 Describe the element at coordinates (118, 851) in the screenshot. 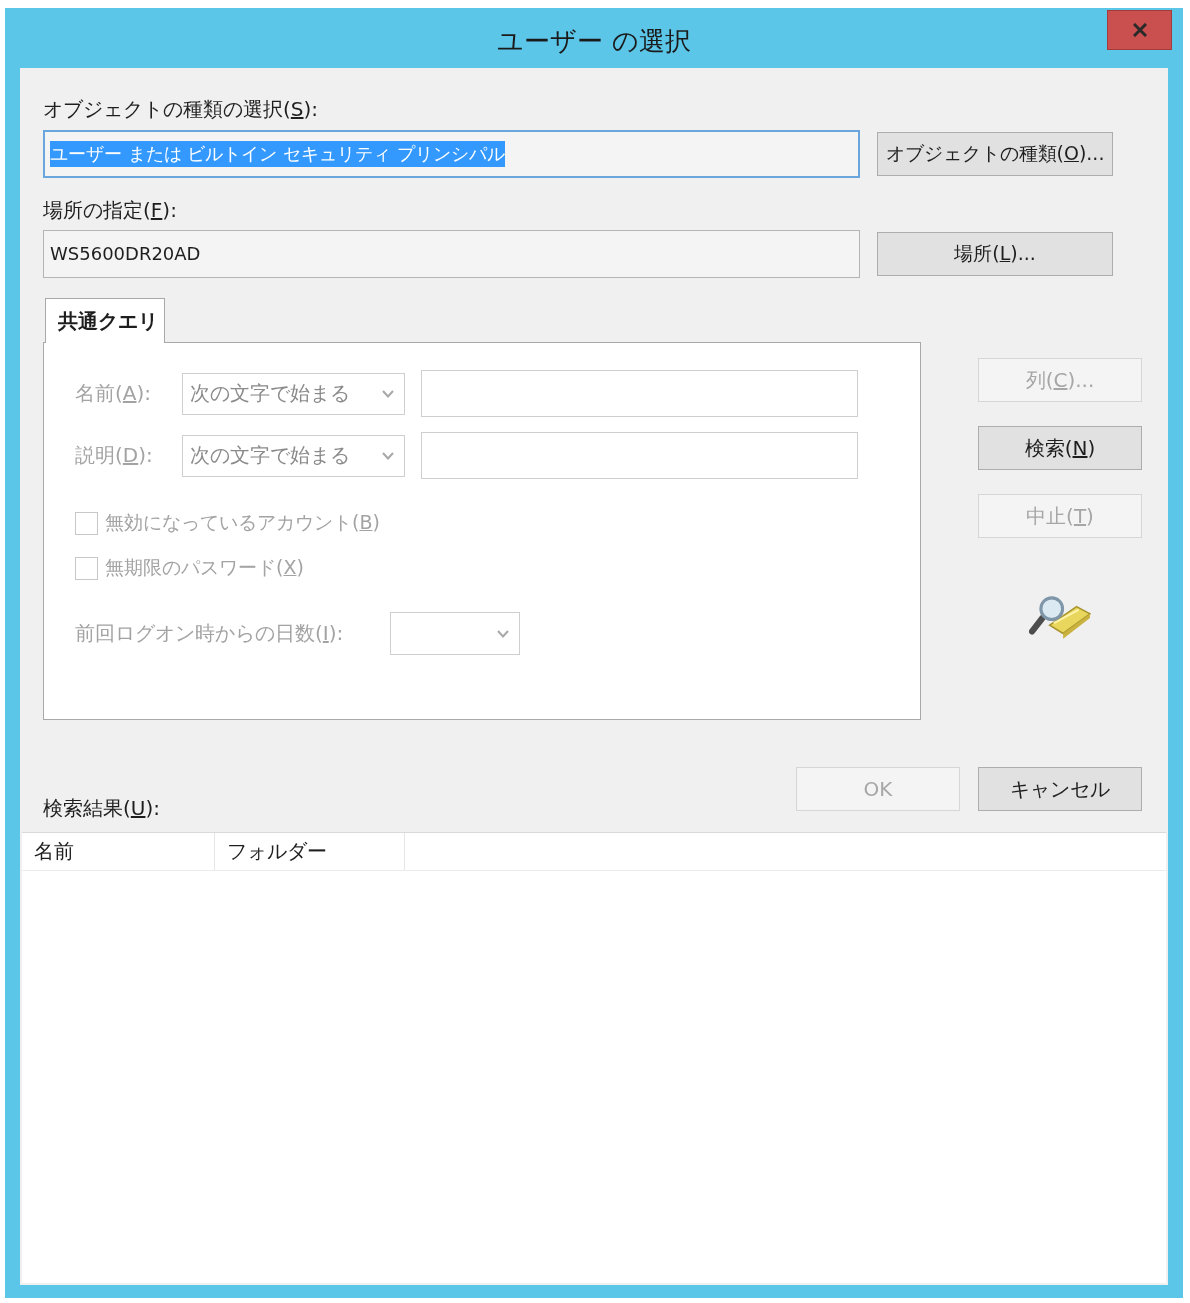

I see `column-header: 名前` at that location.